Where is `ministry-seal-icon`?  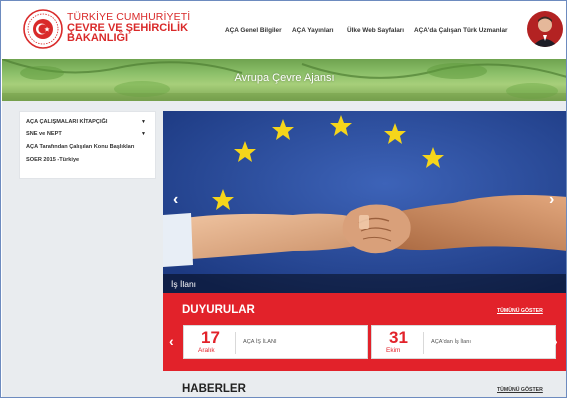 ministry-seal-icon is located at coordinates (43, 29).